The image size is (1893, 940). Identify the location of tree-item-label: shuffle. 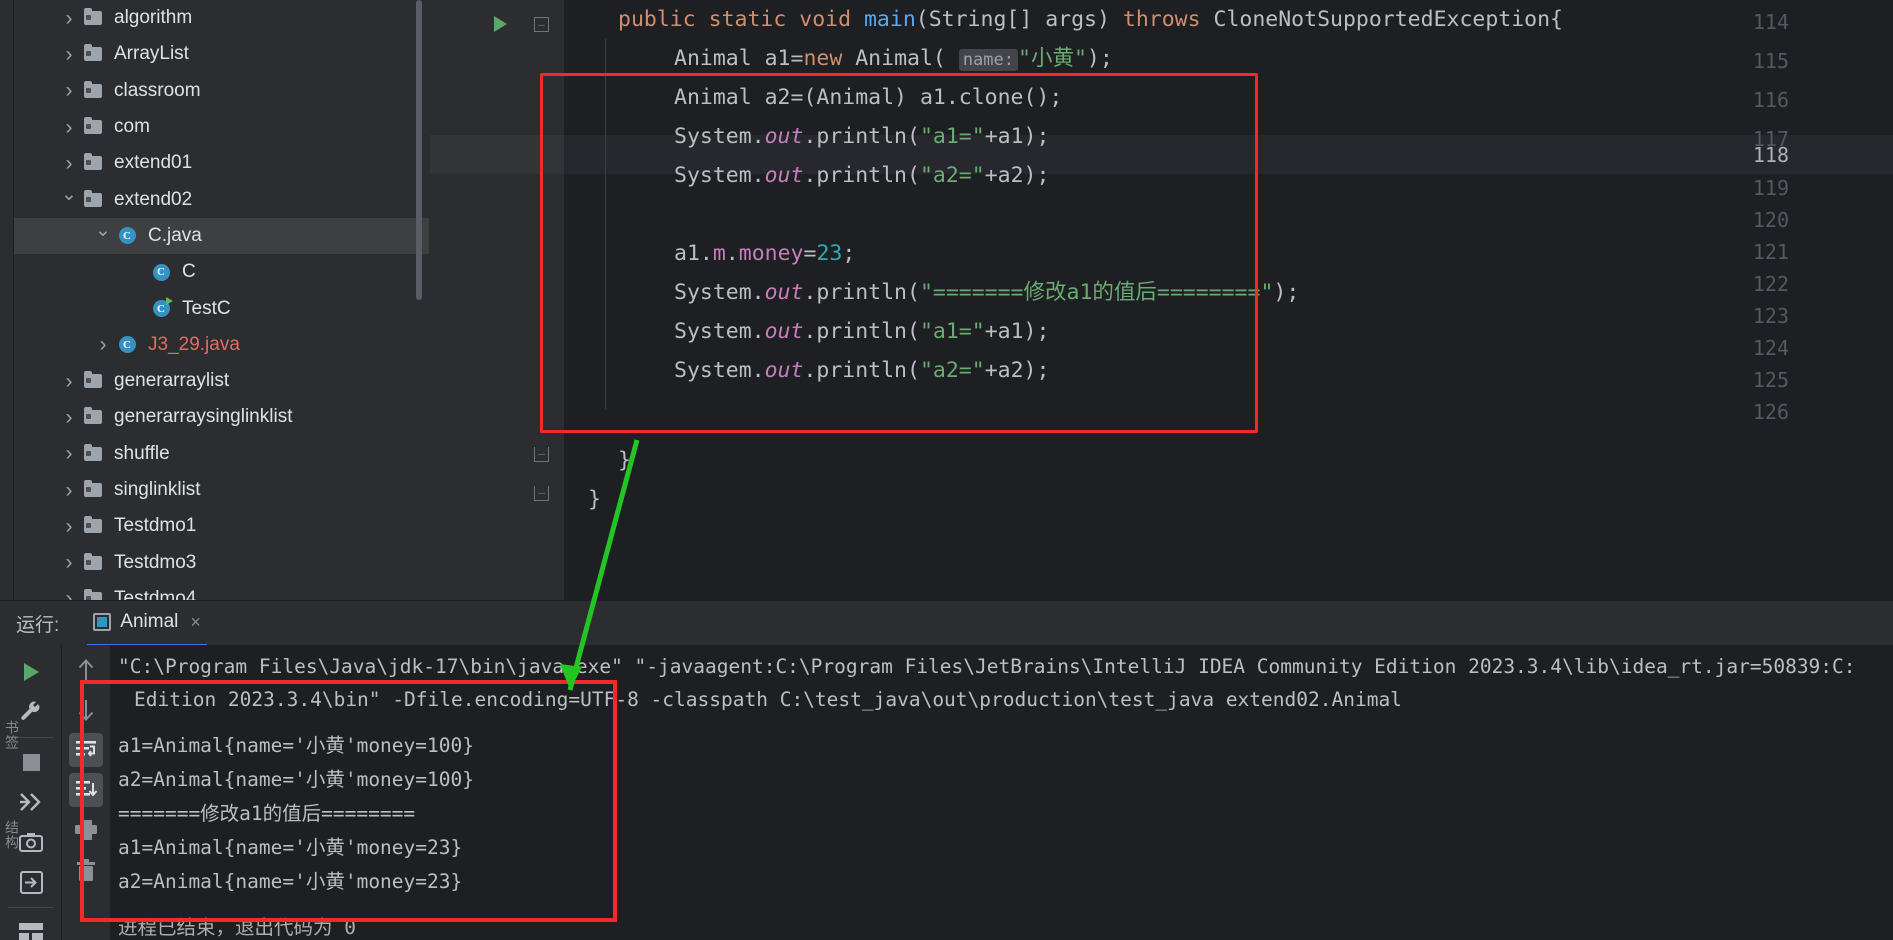
(142, 453).